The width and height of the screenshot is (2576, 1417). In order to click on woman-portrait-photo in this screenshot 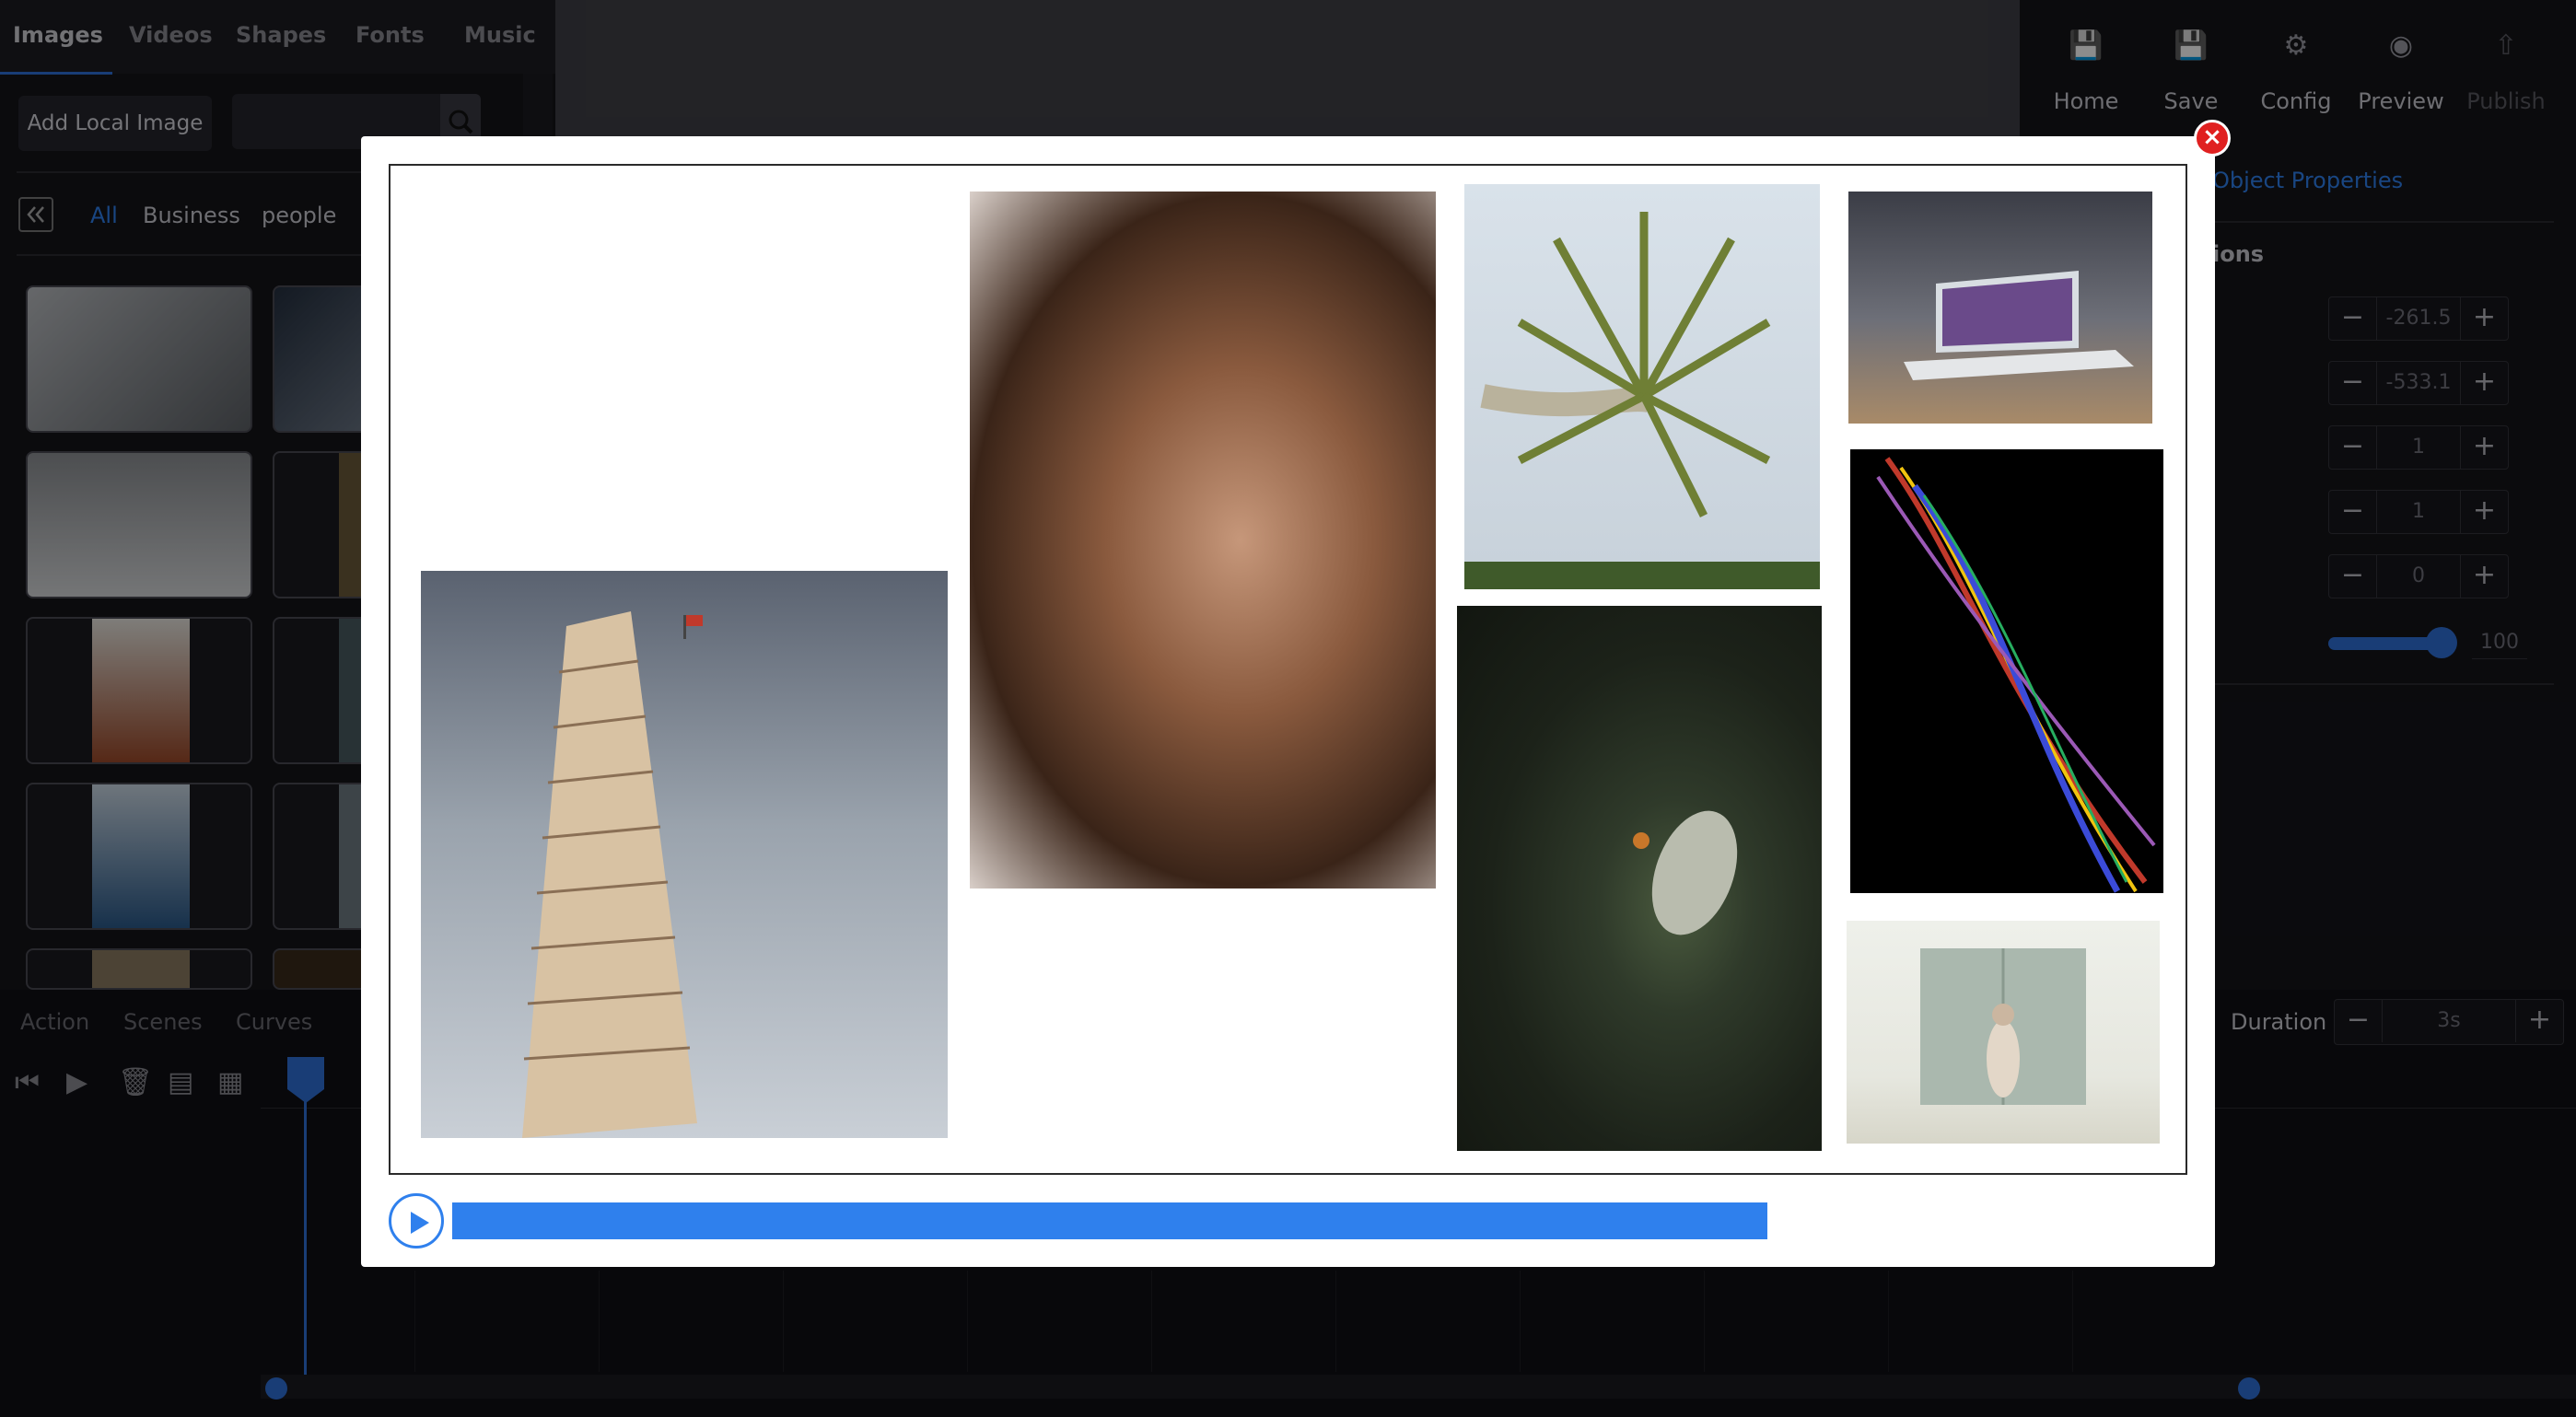, I will do `click(1203, 540)`.